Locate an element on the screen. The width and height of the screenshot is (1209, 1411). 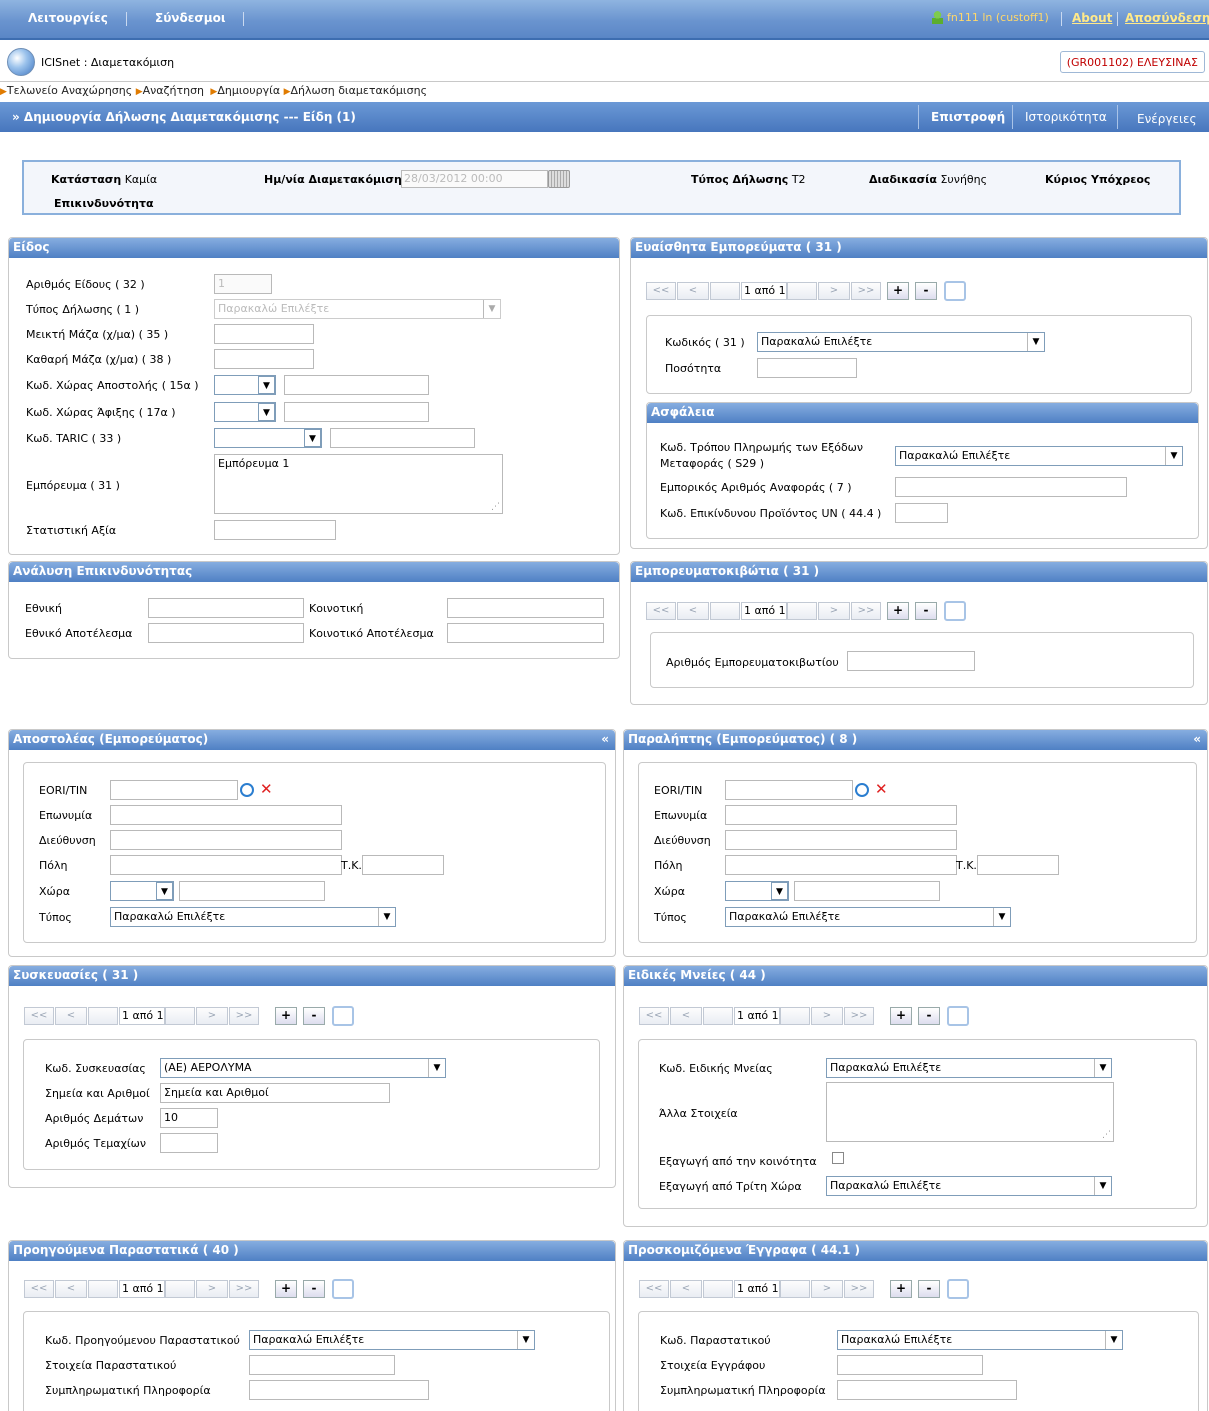
un-code-field is located at coordinates (921, 513).